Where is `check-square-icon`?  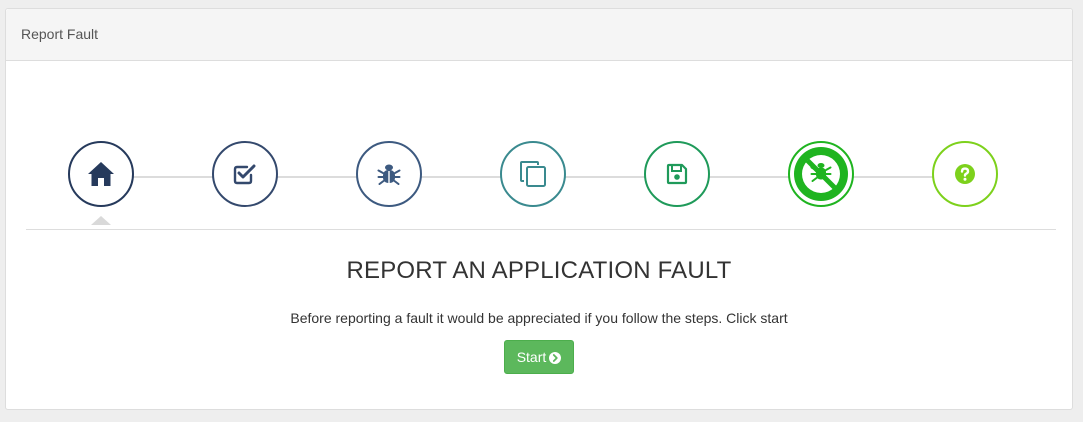 check-square-icon is located at coordinates (244, 174).